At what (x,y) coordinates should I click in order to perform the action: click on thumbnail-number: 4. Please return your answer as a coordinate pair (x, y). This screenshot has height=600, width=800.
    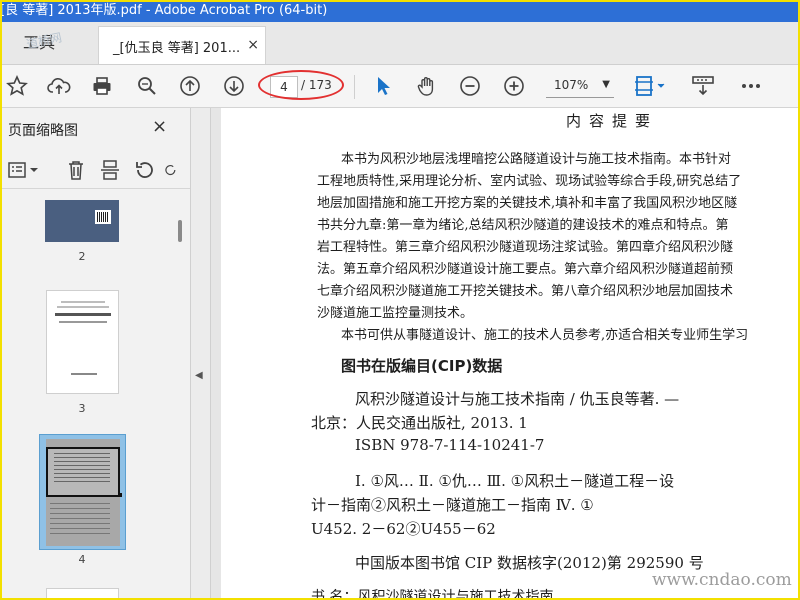
    Looking at the image, I should click on (82, 559).